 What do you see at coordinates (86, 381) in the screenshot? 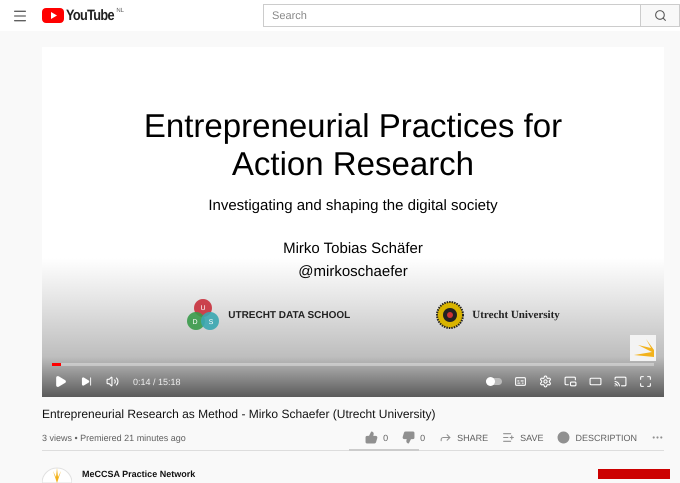
I see `next-icon` at bounding box center [86, 381].